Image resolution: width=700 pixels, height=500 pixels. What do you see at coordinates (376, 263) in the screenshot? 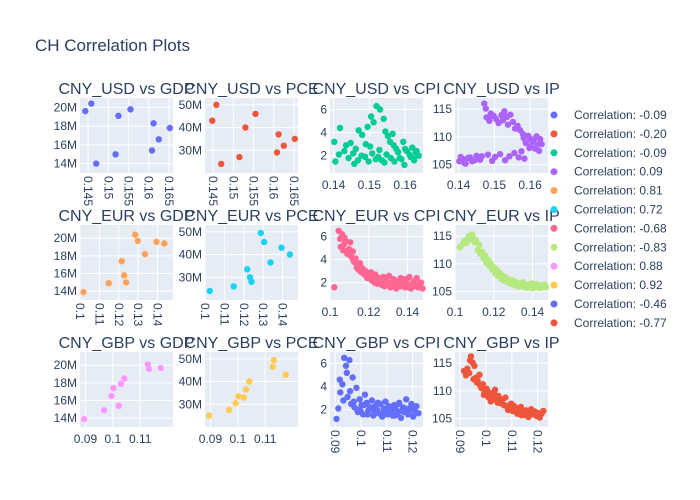
I see `subplot-7: 2 4 6 0.1 0.12 0.14 CNY_EUR vs CPI` at bounding box center [376, 263].